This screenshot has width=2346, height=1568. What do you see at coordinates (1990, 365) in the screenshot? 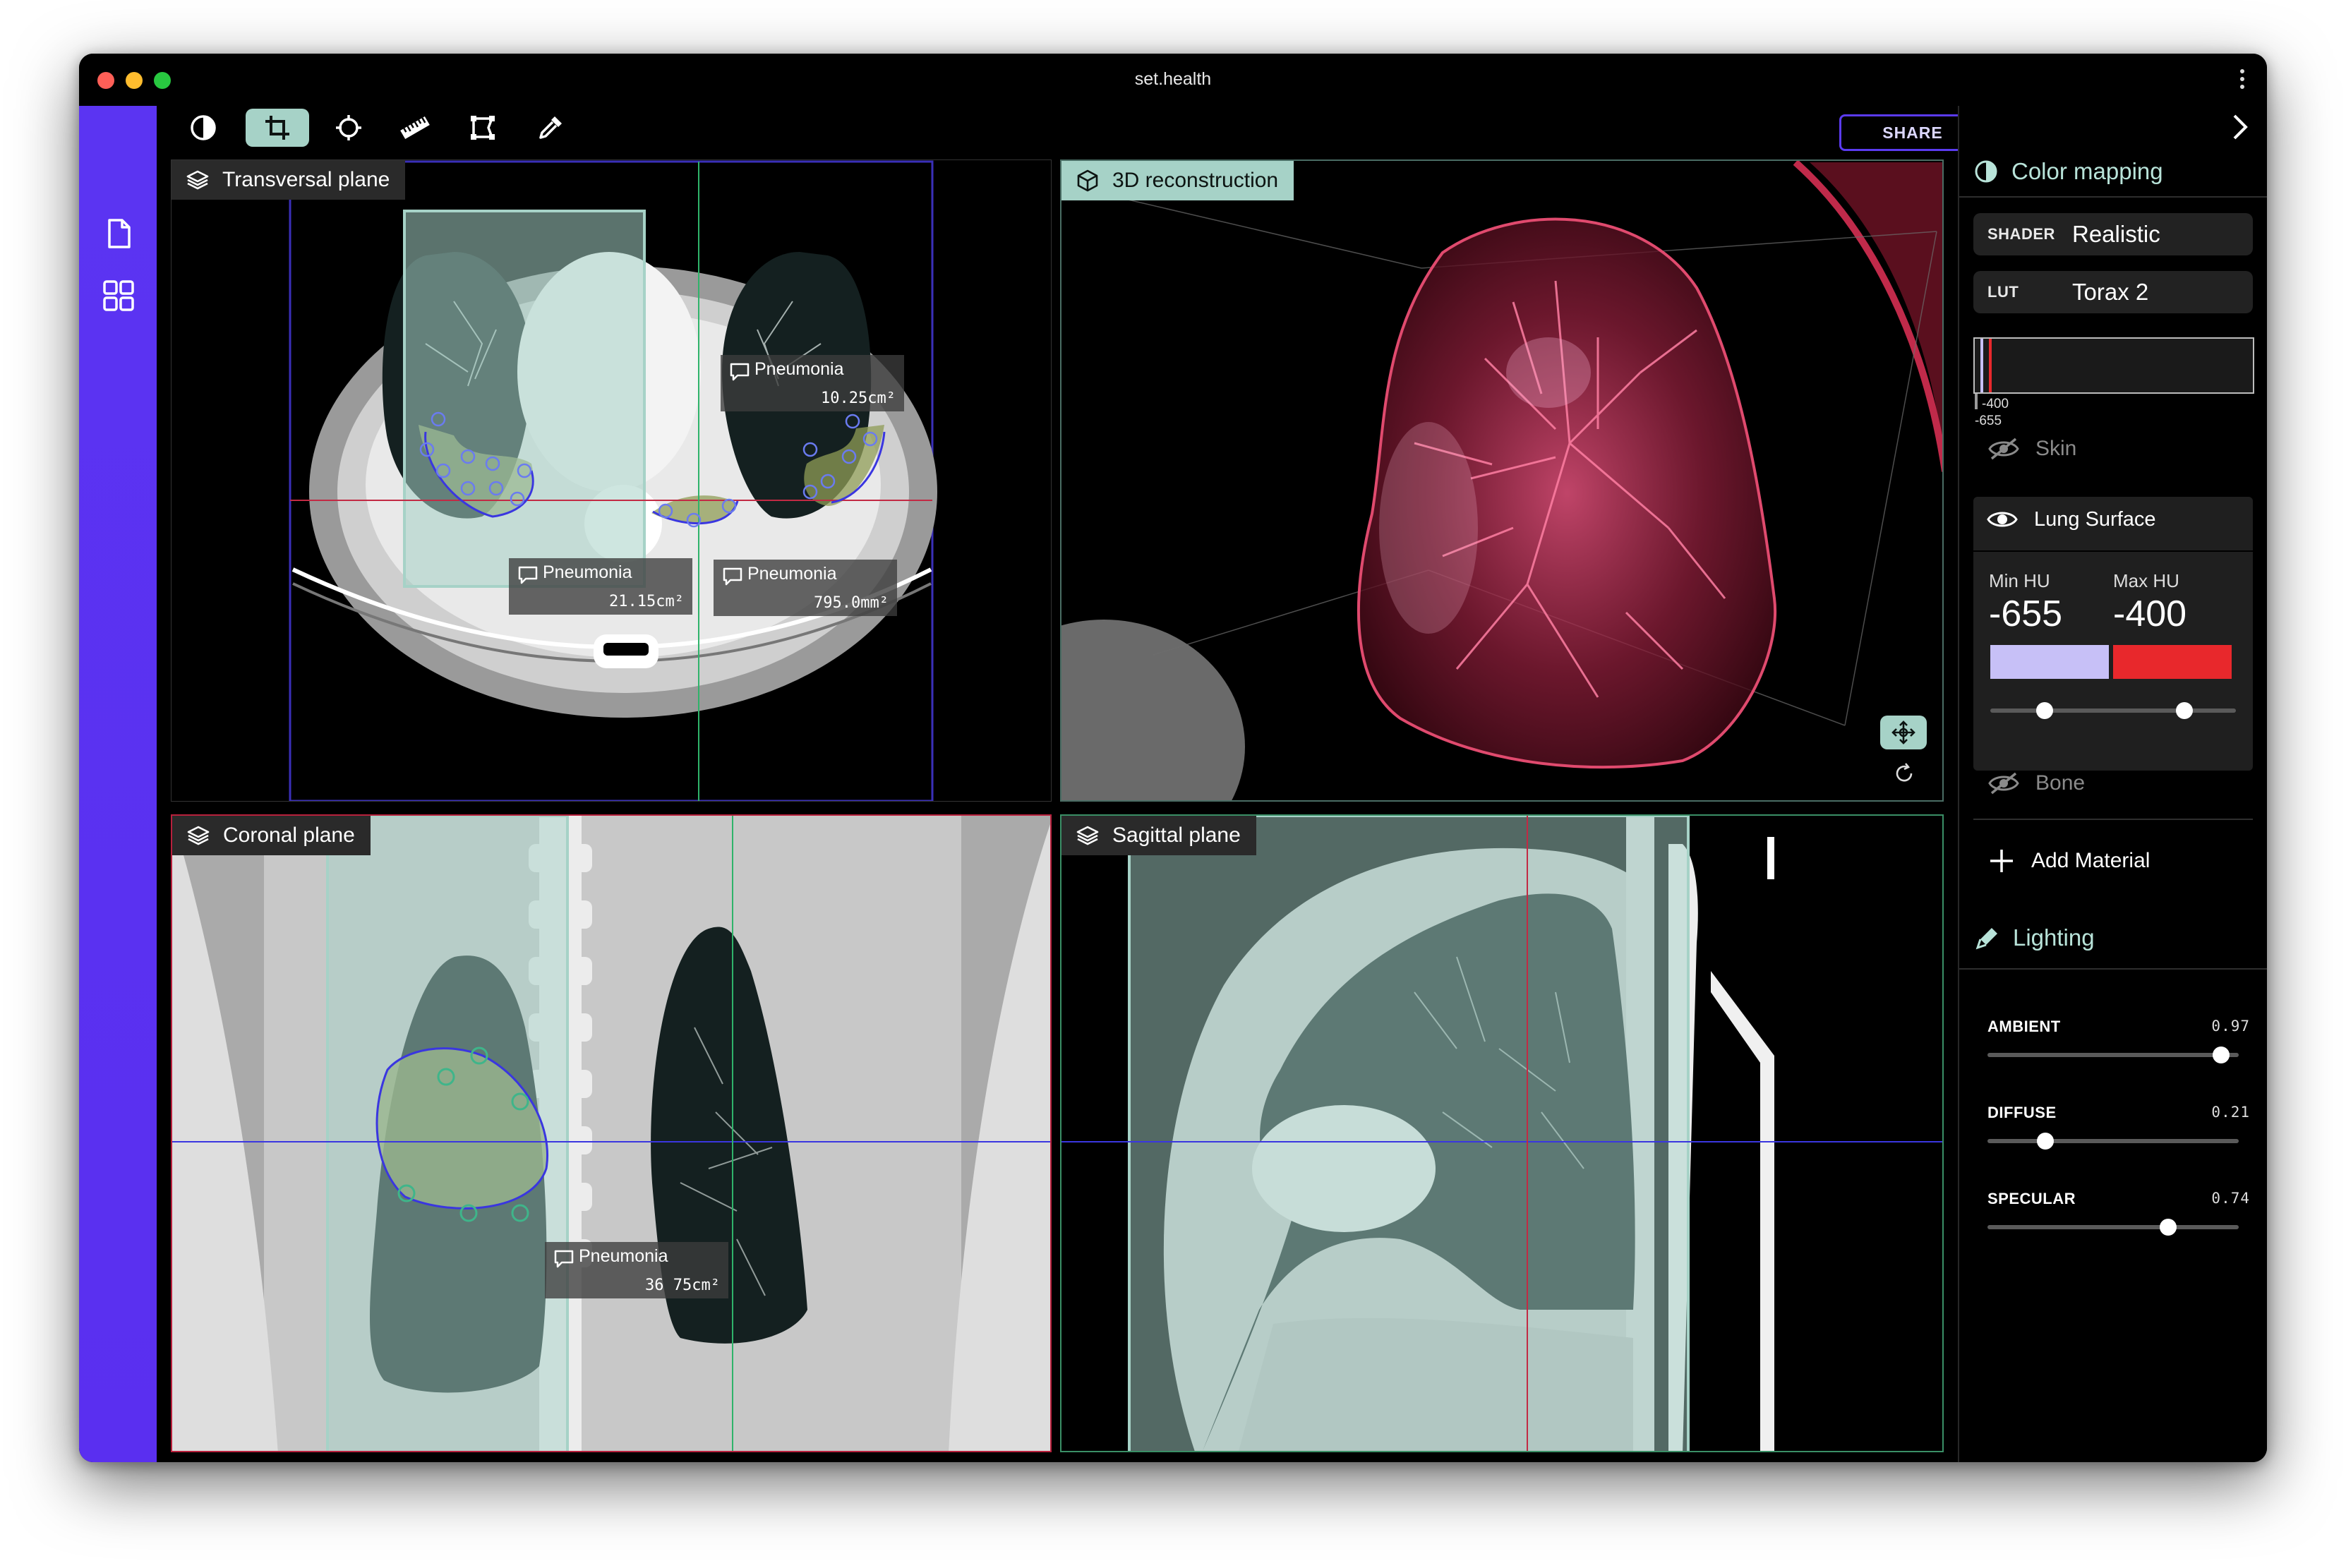
I see `lut-max-marker` at bounding box center [1990, 365].